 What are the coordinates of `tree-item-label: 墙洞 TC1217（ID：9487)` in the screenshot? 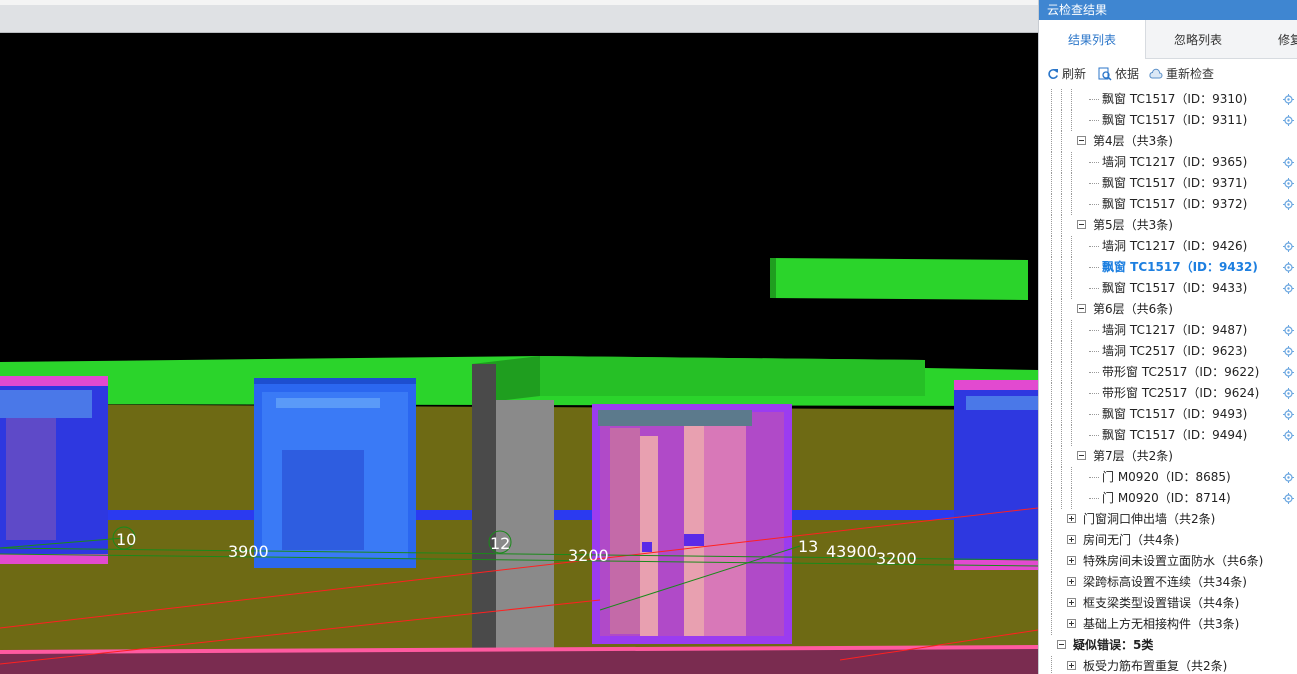 It's located at (1174, 330).